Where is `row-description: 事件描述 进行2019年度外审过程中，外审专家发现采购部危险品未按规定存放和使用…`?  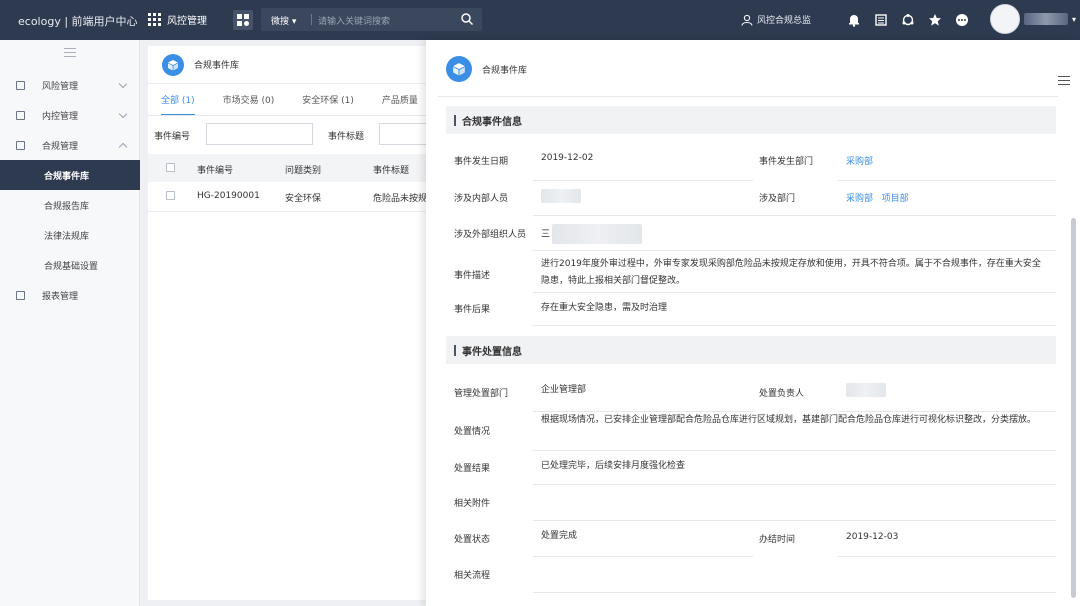 row-description: 事件描述 进行2019年度外审过程中，外审专家发现采购部危险品未按规定存放和使用… is located at coordinates (751, 274).